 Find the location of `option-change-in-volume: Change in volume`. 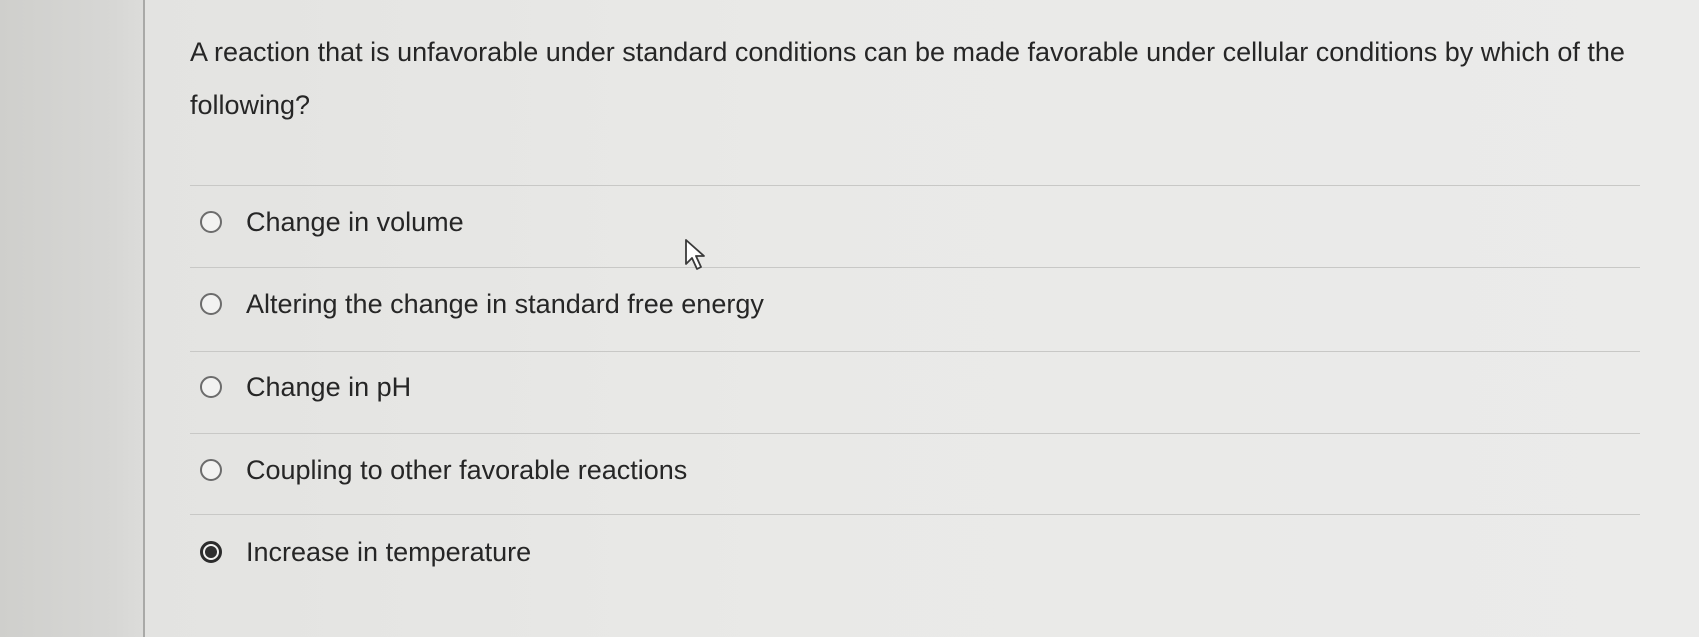

option-change-in-volume: Change in volume is located at coordinates (332, 222).